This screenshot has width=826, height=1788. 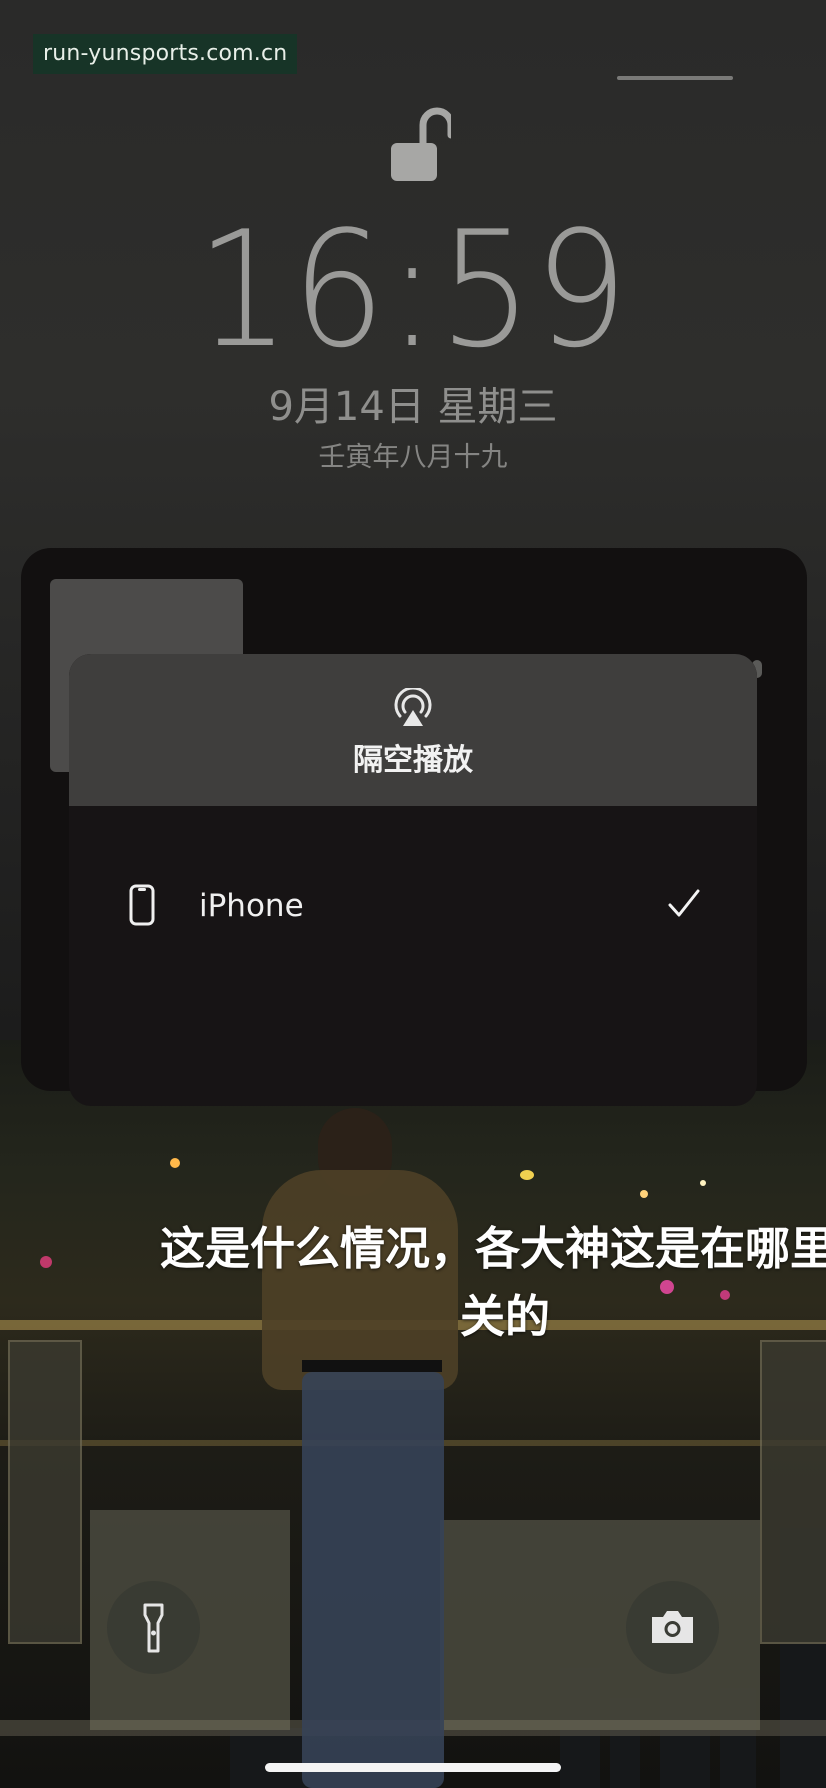 What do you see at coordinates (142, 905) in the screenshot?
I see `iphone-icon` at bounding box center [142, 905].